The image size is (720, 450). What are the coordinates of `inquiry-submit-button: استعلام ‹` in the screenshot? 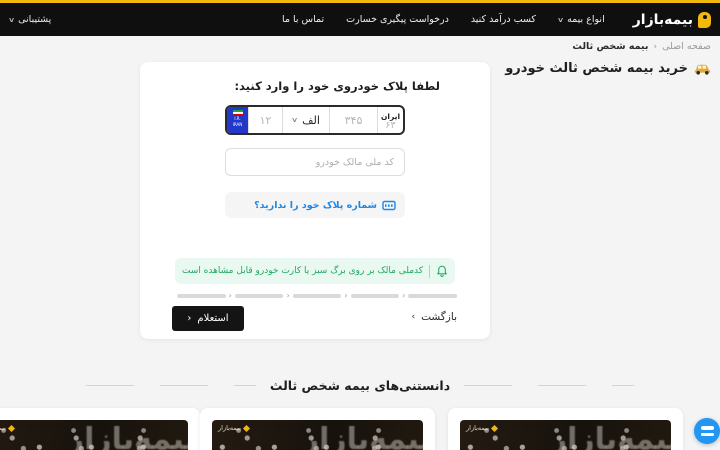 It's located at (208, 318).